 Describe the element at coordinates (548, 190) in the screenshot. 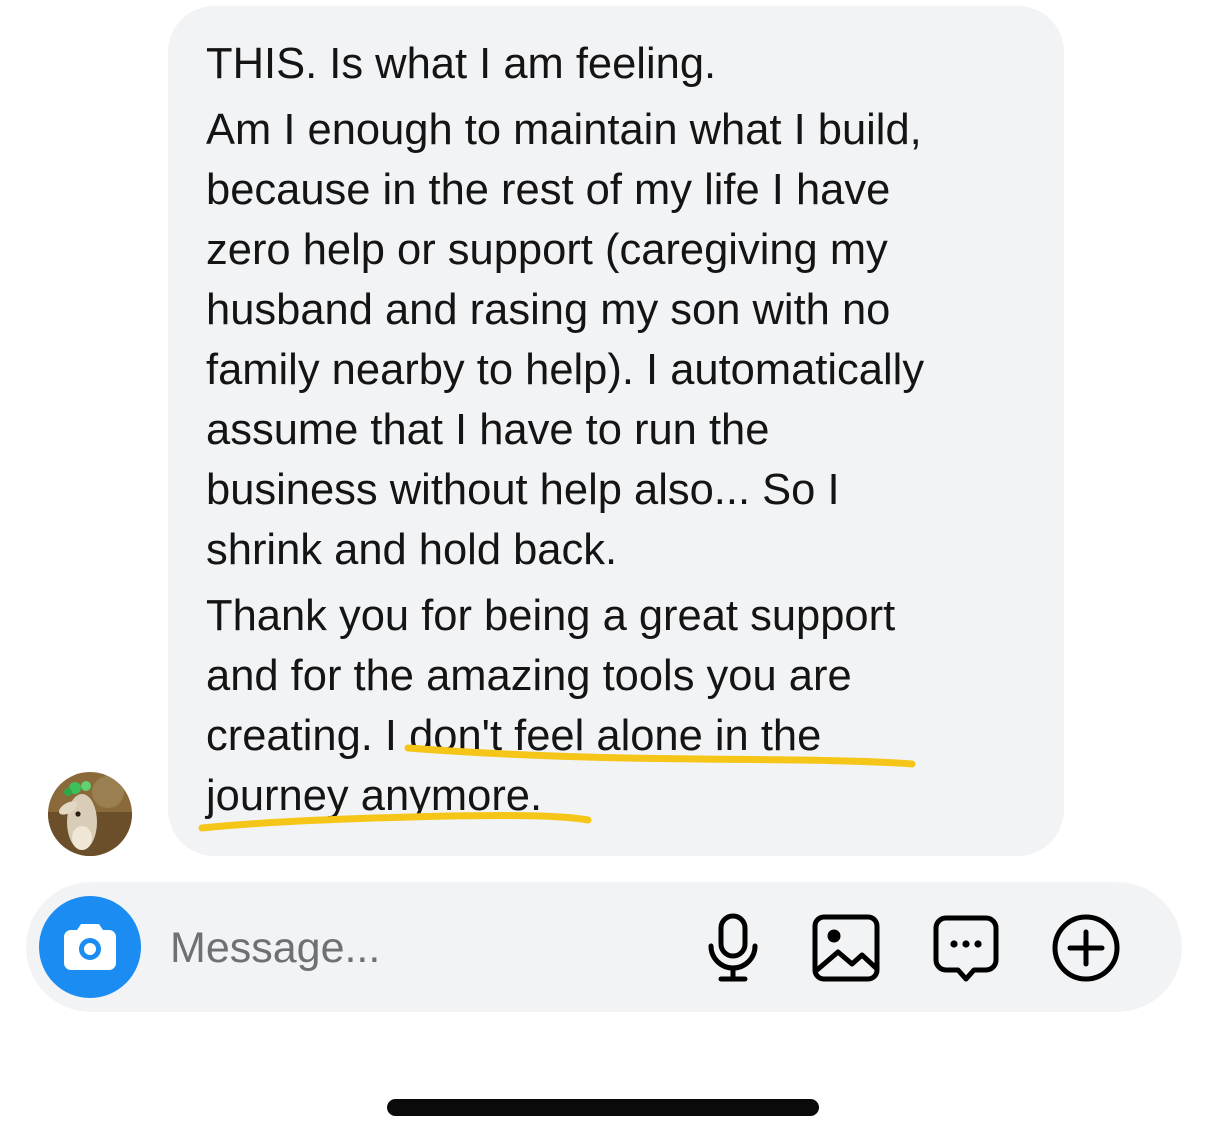

I see `message-line: because in the rest of my life I have` at that location.